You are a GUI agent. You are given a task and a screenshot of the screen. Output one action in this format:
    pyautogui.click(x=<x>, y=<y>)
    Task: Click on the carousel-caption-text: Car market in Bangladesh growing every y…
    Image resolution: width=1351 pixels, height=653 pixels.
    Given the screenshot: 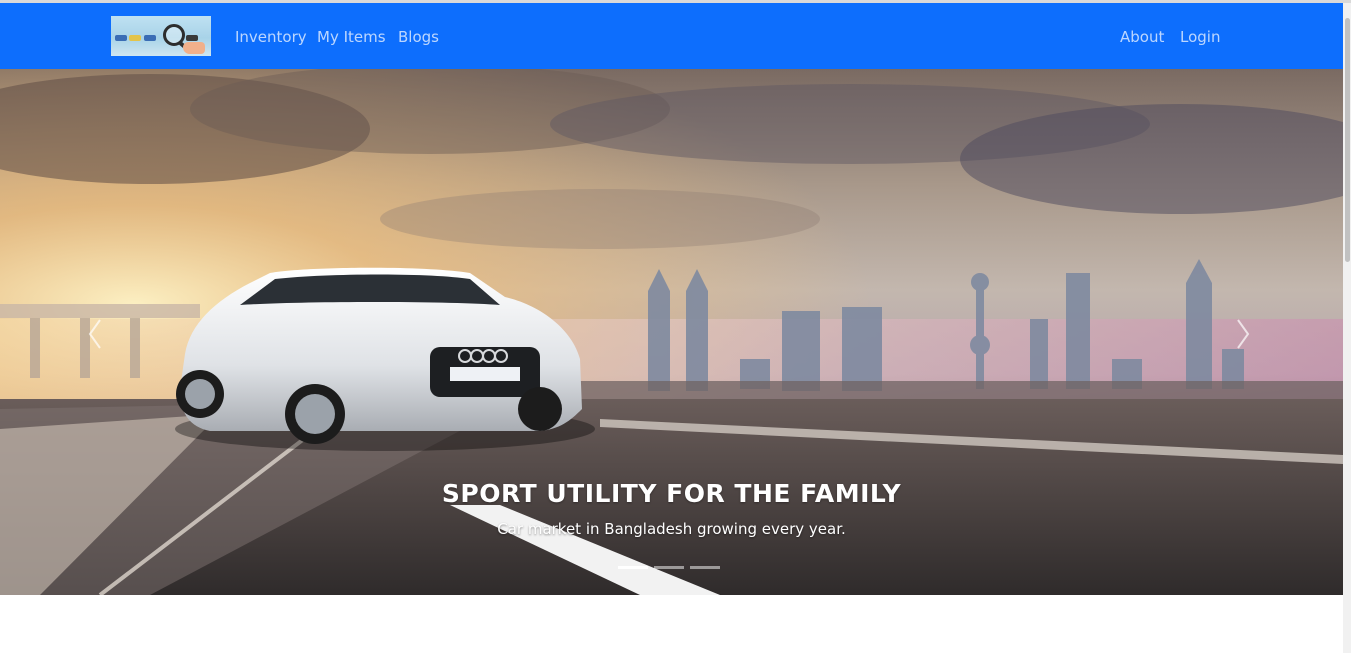 What is the action you would take?
    pyautogui.click(x=671, y=529)
    